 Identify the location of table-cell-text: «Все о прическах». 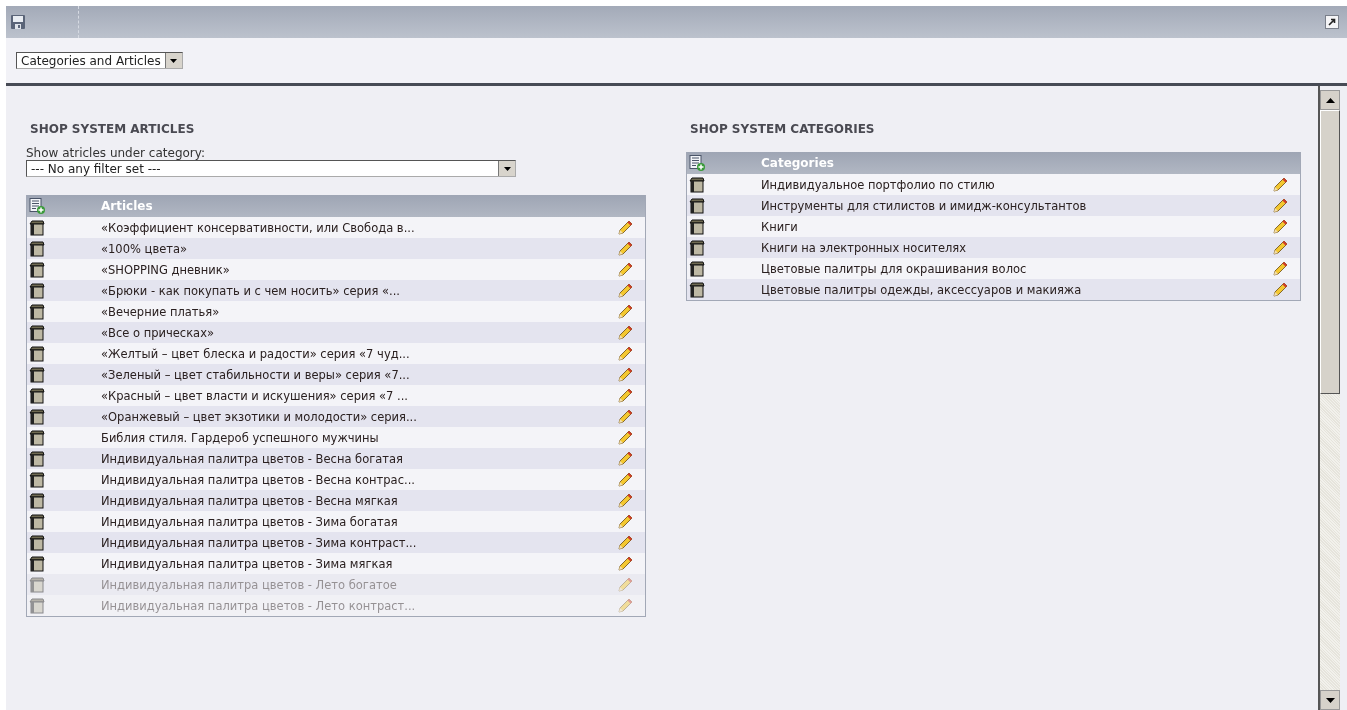
(158, 332).